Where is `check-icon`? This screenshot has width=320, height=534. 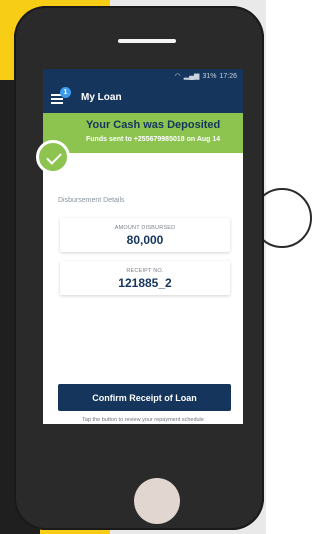 check-icon is located at coordinates (53, 157).